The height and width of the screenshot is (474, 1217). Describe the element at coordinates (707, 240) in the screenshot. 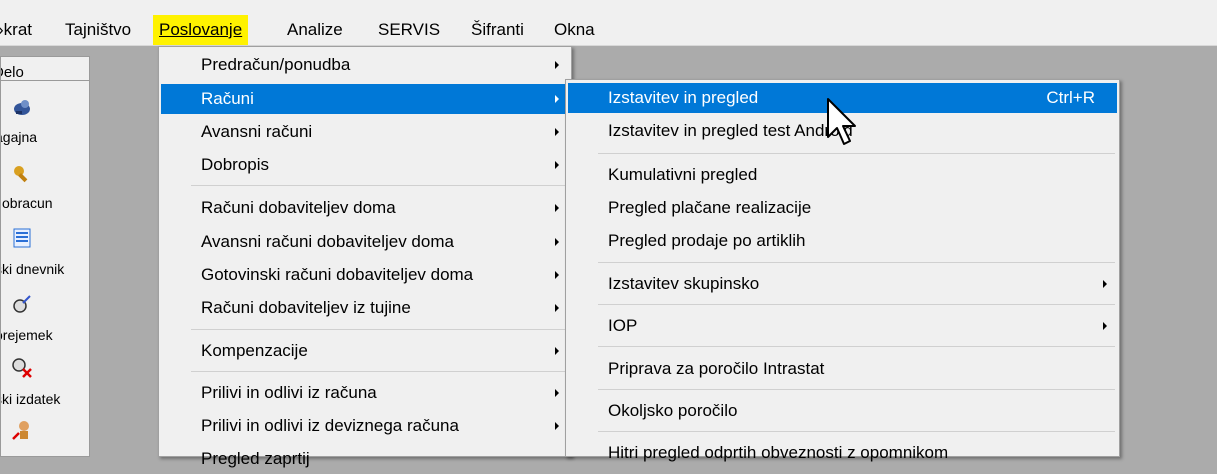

I see `menu-item-label: Pregled prodaje po artiklih` at that location.